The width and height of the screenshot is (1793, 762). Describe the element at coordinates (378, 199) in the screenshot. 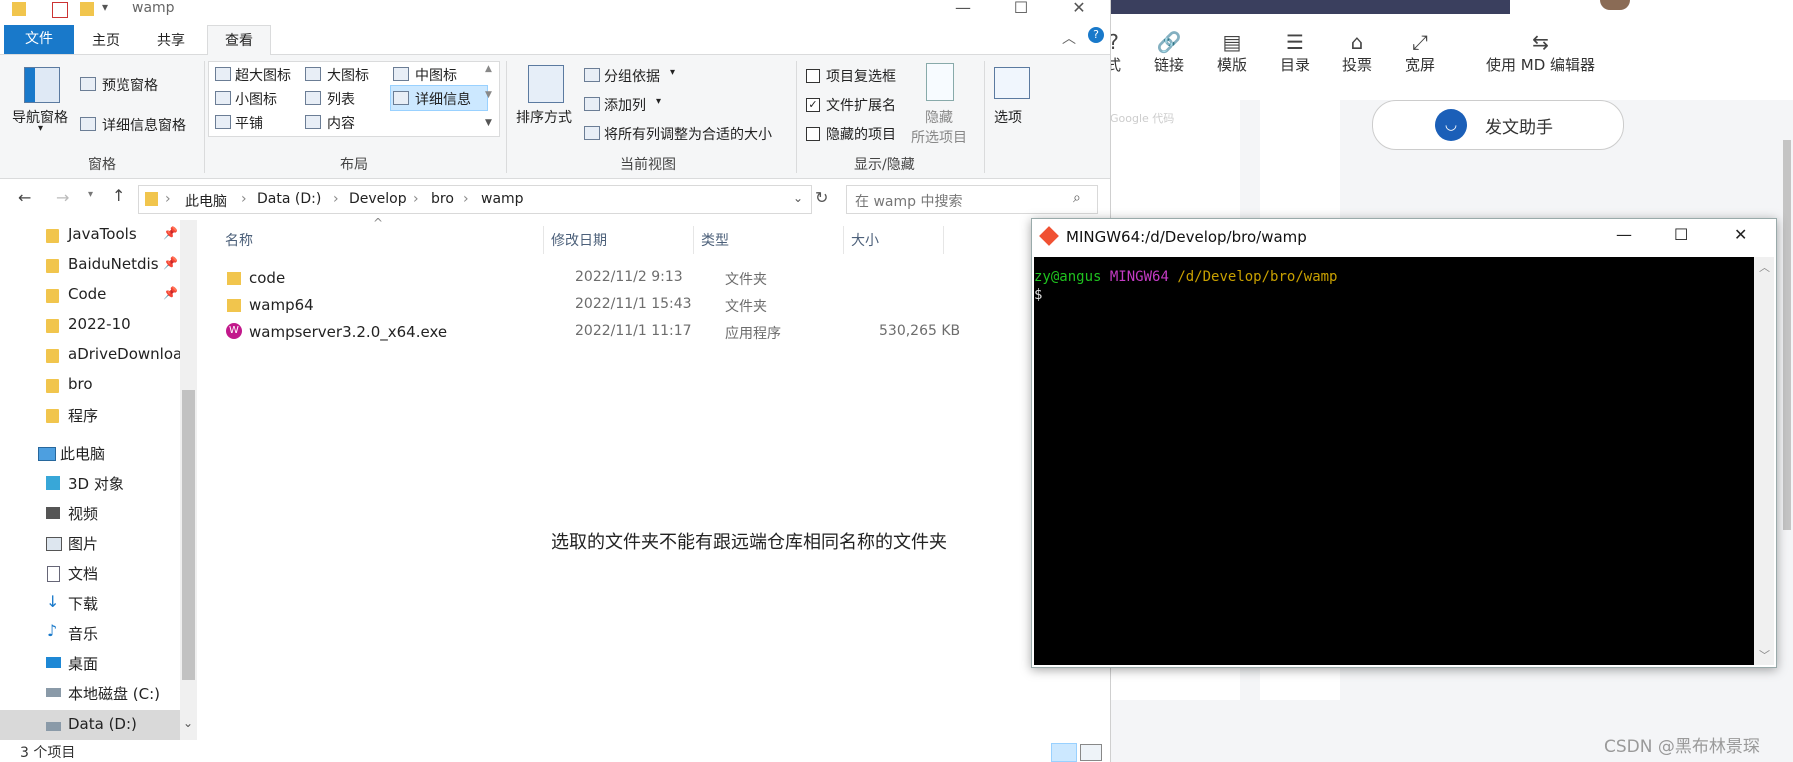

I see `breadcrumb-develop: Develop` at that location.